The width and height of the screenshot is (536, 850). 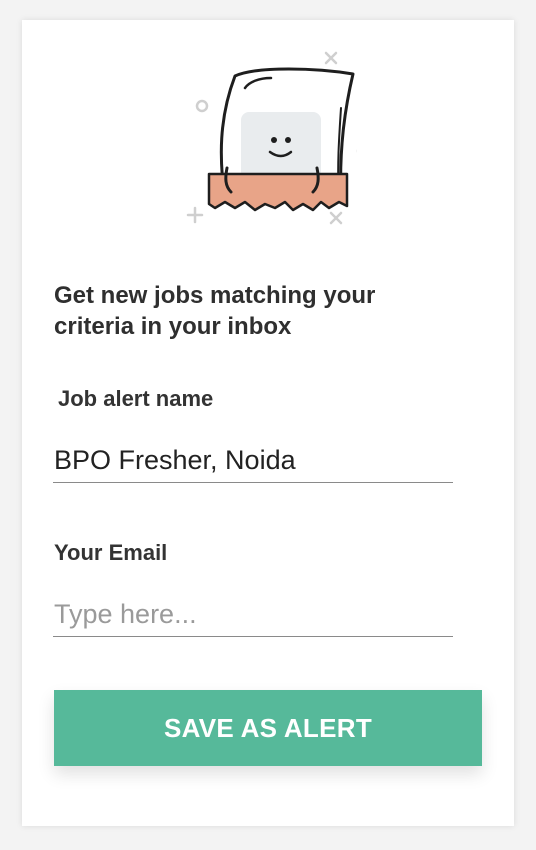 I want to click on paper-envelope-mascot-icon, so click(x=268, y=138).